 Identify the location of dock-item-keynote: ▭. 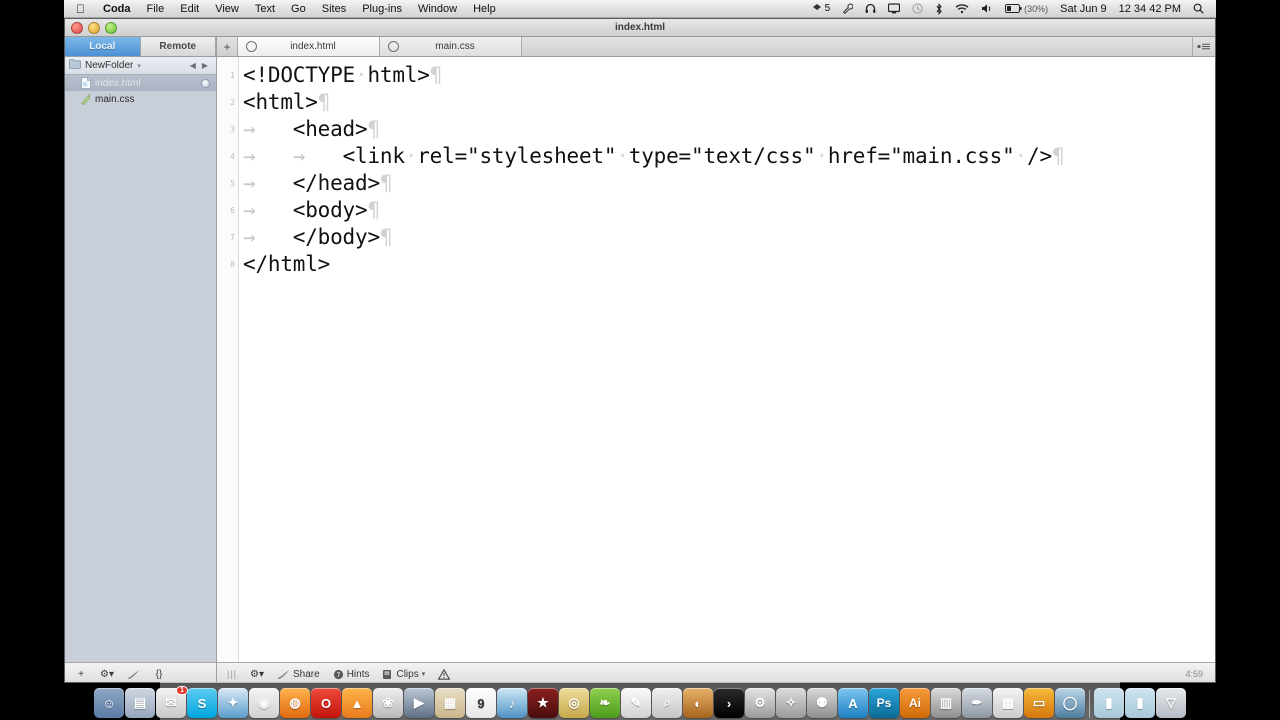
(1039, 703).